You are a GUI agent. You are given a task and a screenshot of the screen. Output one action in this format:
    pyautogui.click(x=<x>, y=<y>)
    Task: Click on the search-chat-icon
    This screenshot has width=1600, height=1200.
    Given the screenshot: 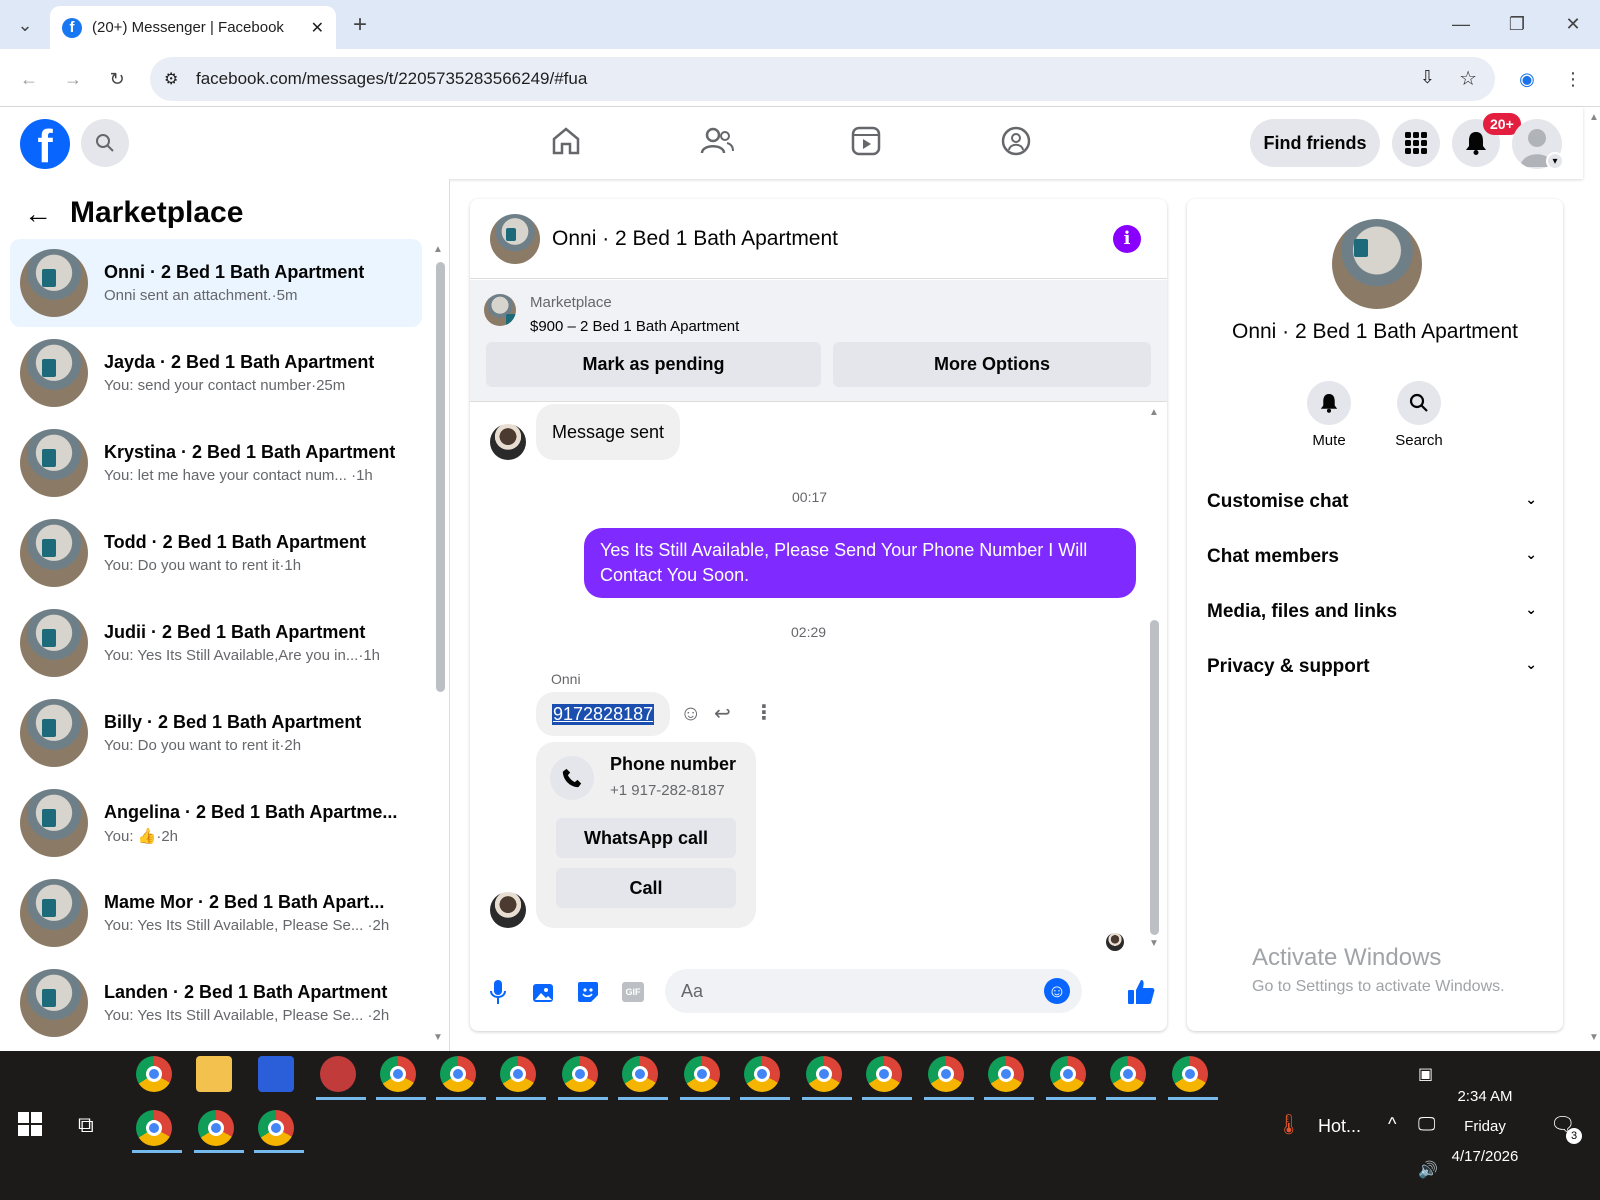 What is the action you would take?
    pyautogui.click(x=1419, y=403)
    